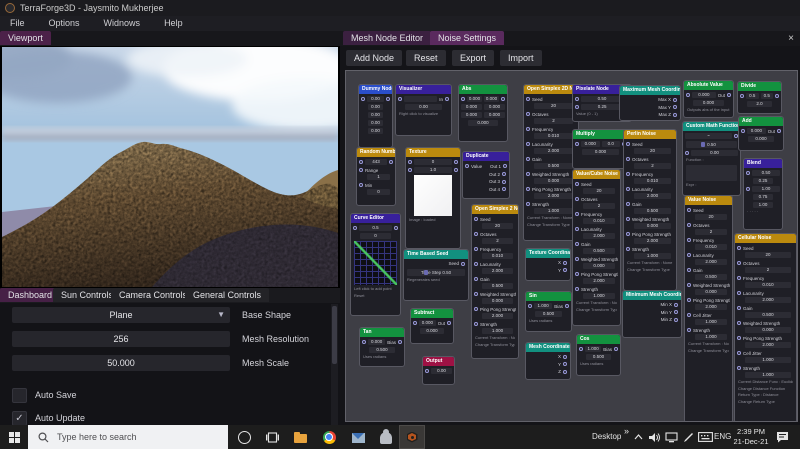  I want to click on curve-graph, so click(375, 263).